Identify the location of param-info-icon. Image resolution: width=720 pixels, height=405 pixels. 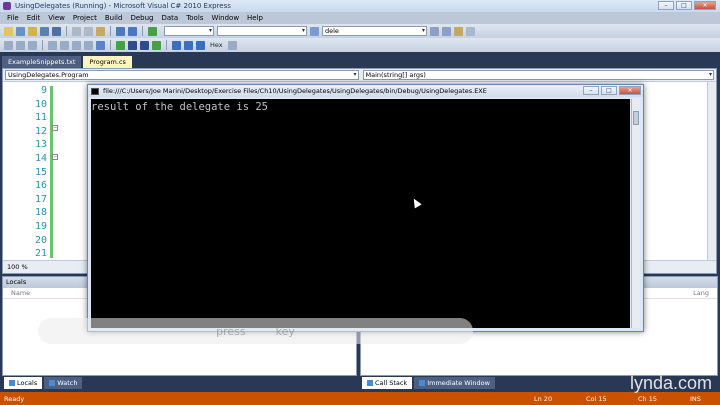
(32, 45).